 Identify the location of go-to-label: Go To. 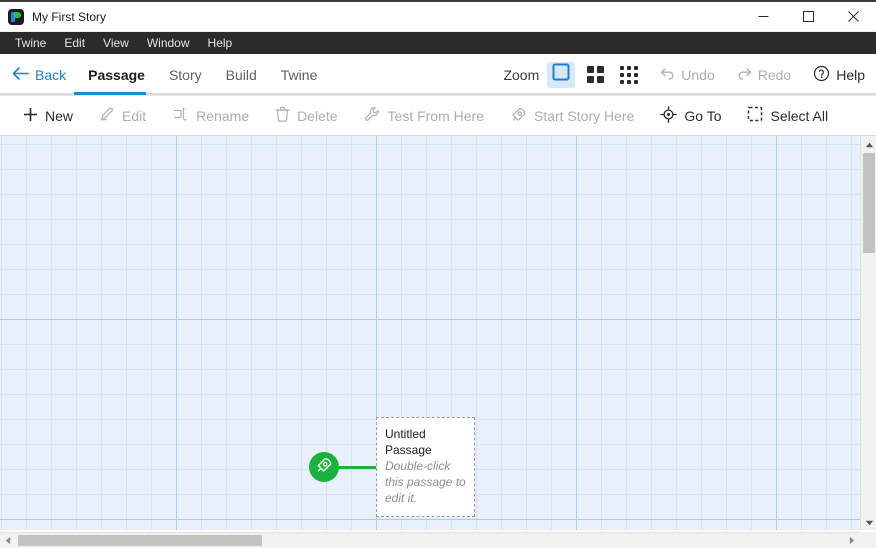
(703, 115).